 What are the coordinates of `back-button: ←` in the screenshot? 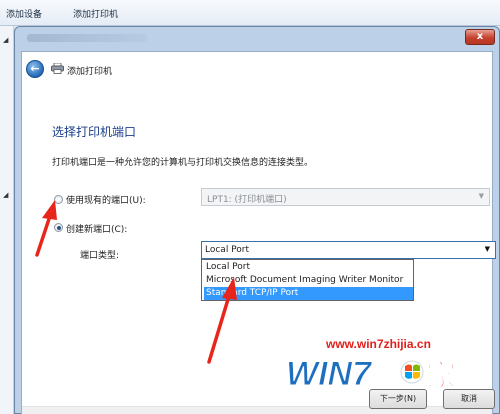 It's located at (35, 69).